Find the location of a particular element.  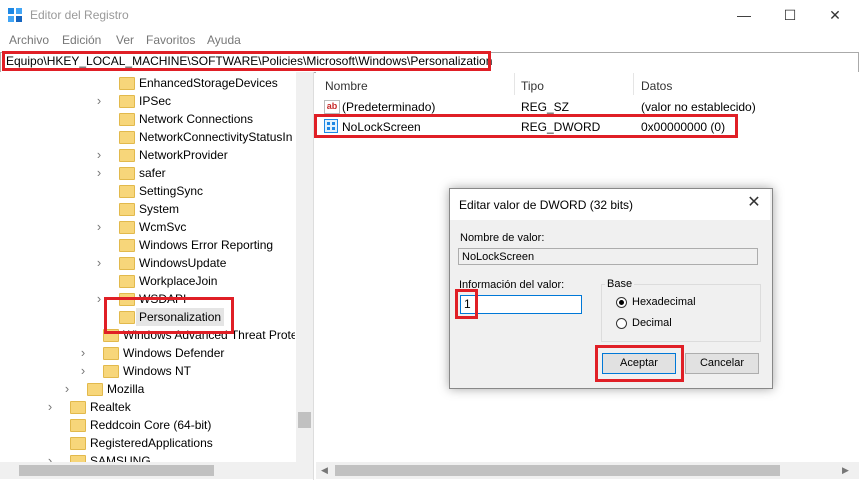

tree-item: WorkplaceJoin is located at coordinates (147, 281).